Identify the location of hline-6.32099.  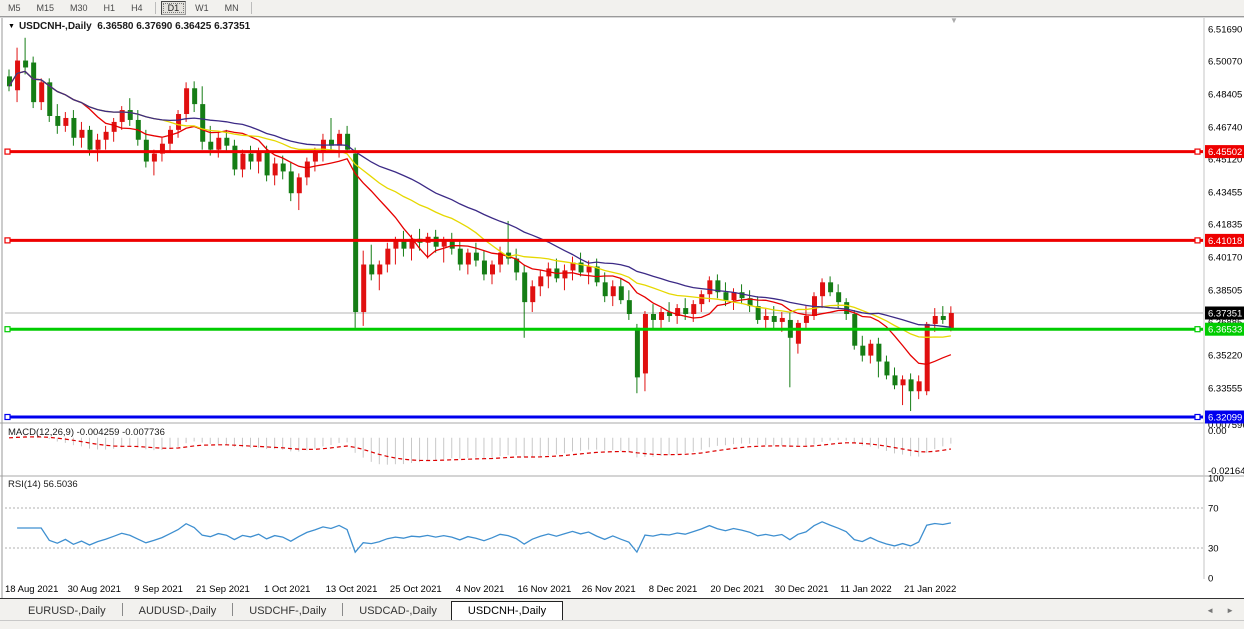
(603, 417).